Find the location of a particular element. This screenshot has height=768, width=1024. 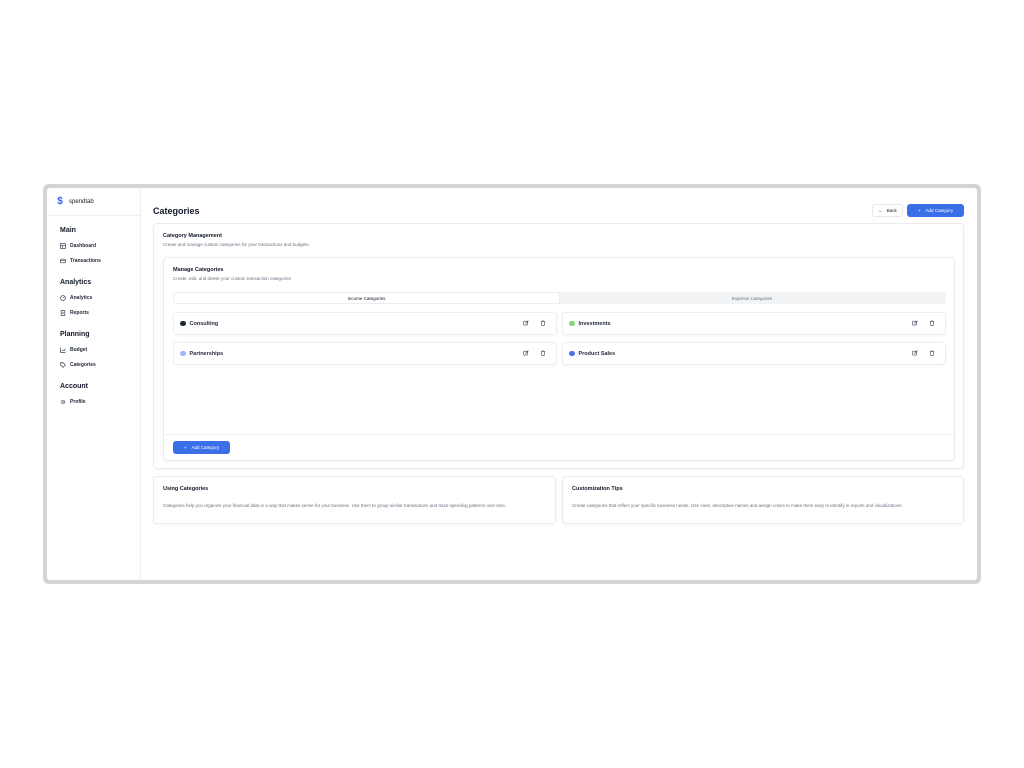

tab-income-categories: Income Categories is located at coordinates (366, 298).